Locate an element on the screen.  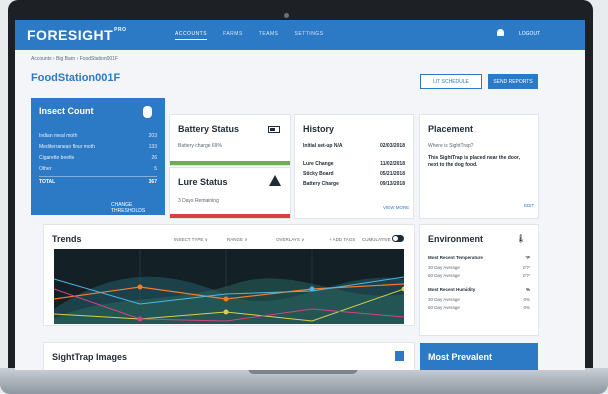
camera is located at coordinates (286, 15).